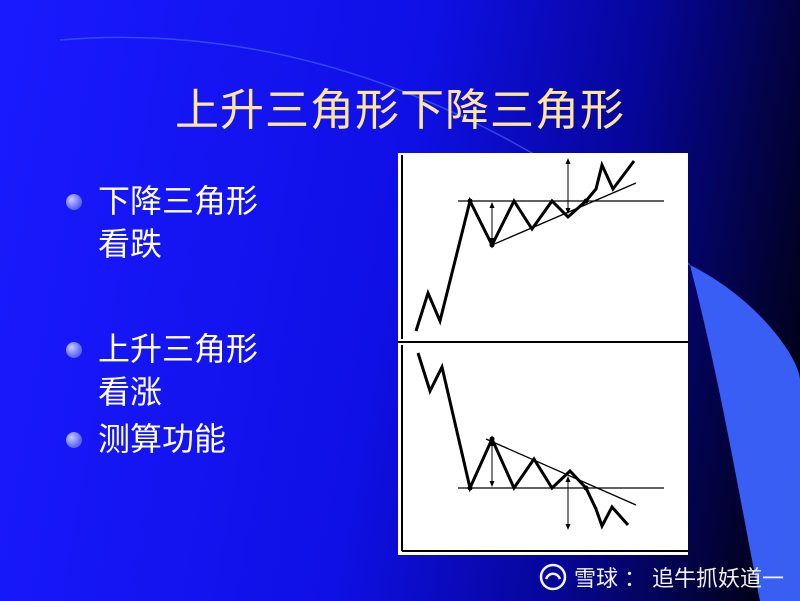 The image size is (800, 601). What do you see at coordinates (586, 201) in the screenshot?
I see `ascending-breakout-point` at bounding box center [586, 201].